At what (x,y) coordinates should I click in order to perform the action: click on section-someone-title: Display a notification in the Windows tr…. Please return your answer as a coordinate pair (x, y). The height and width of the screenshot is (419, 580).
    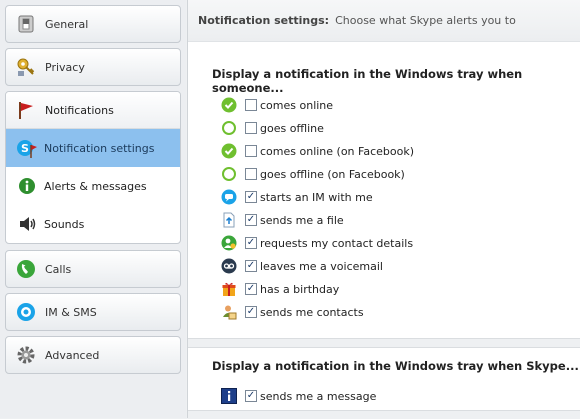
    Looking at the image, I should click on (367, 81).